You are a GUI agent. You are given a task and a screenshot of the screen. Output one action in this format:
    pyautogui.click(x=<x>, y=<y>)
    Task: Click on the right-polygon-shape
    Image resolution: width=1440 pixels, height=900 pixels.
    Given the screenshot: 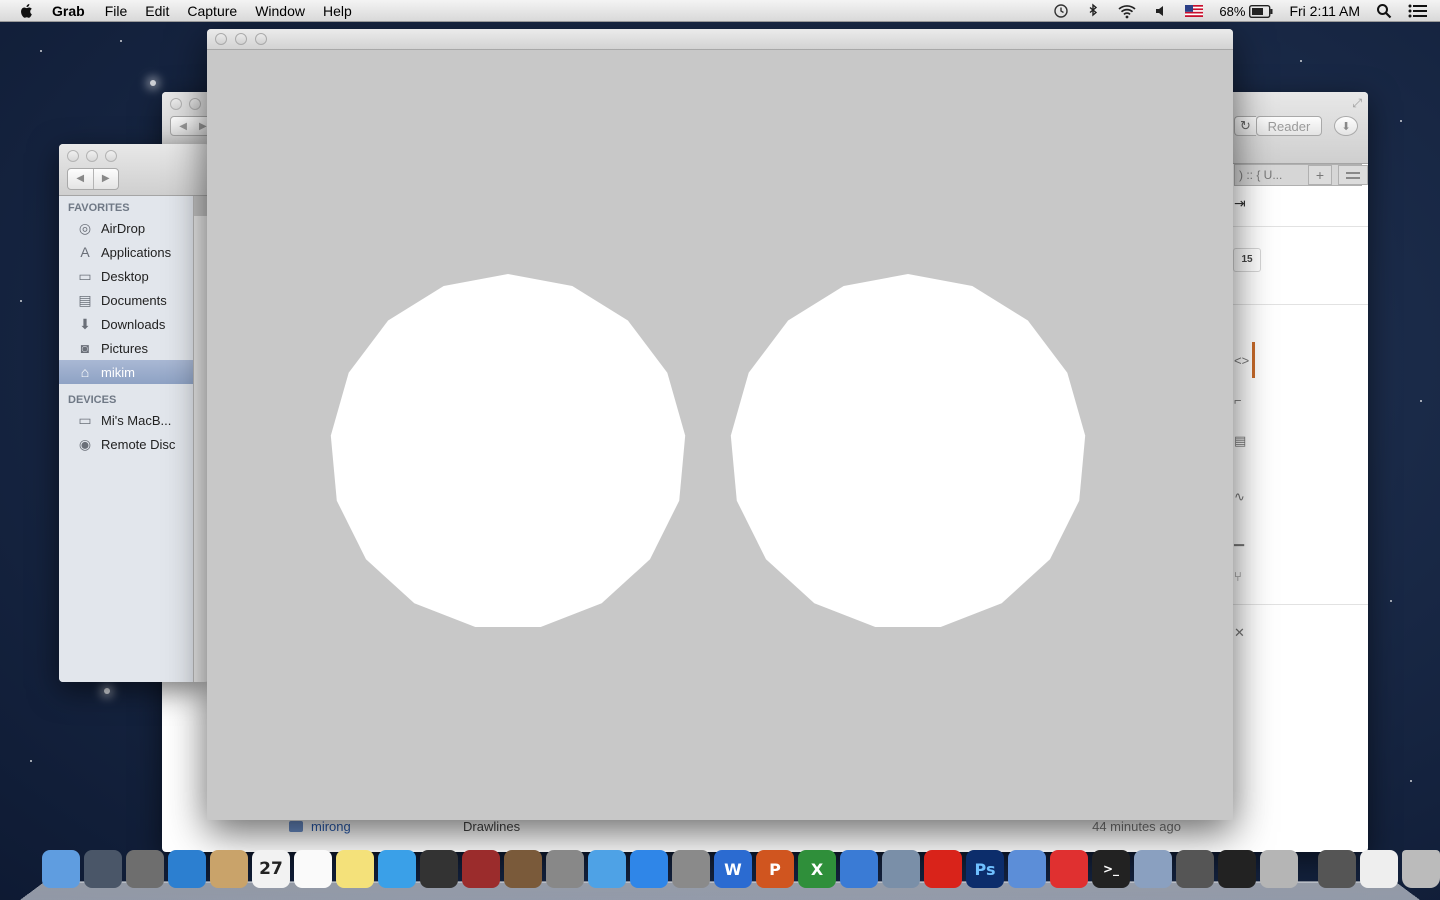 What is the action you would take?
    pyautogui.click(x=908, y=450)
    